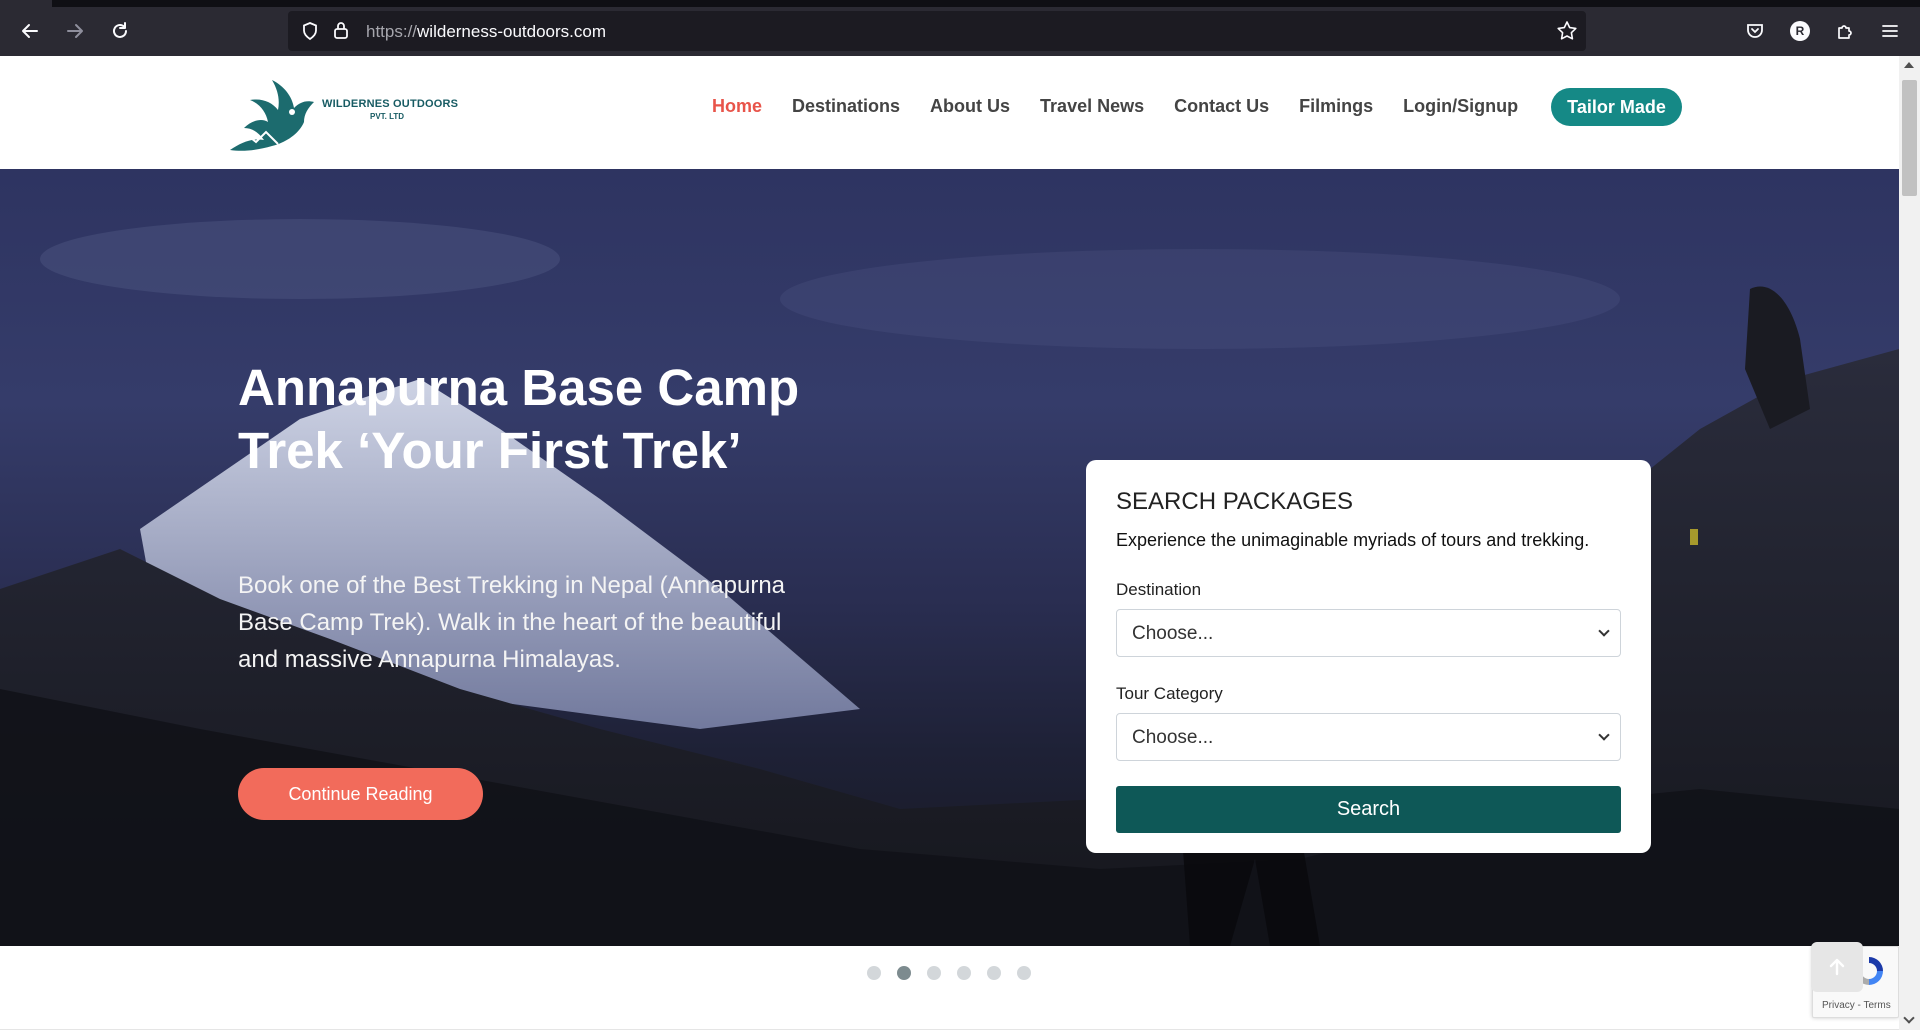 The image size is (1920, 1030). I want to click on account-button: R, so click(1800, 31).